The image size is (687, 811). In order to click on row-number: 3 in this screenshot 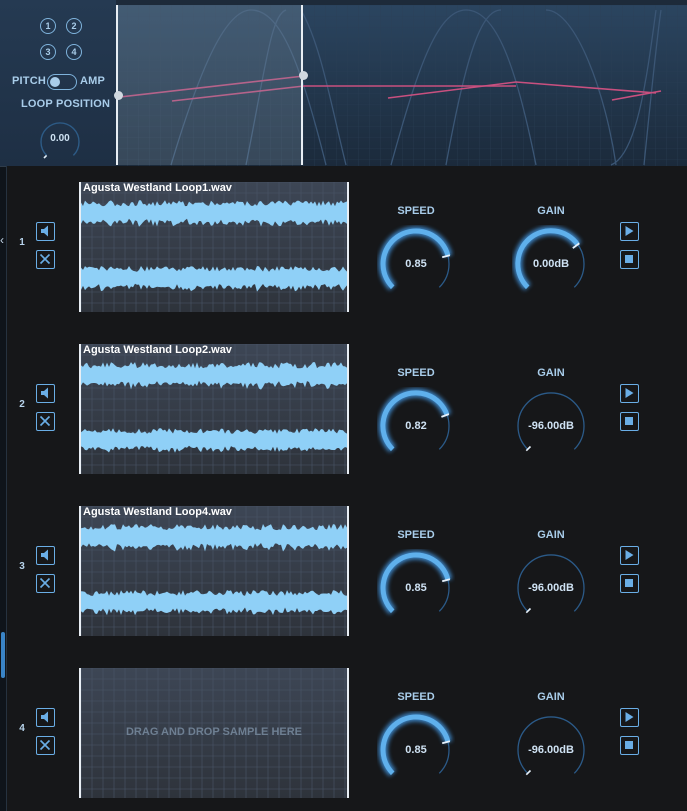, I will do `click(22, 566)`.